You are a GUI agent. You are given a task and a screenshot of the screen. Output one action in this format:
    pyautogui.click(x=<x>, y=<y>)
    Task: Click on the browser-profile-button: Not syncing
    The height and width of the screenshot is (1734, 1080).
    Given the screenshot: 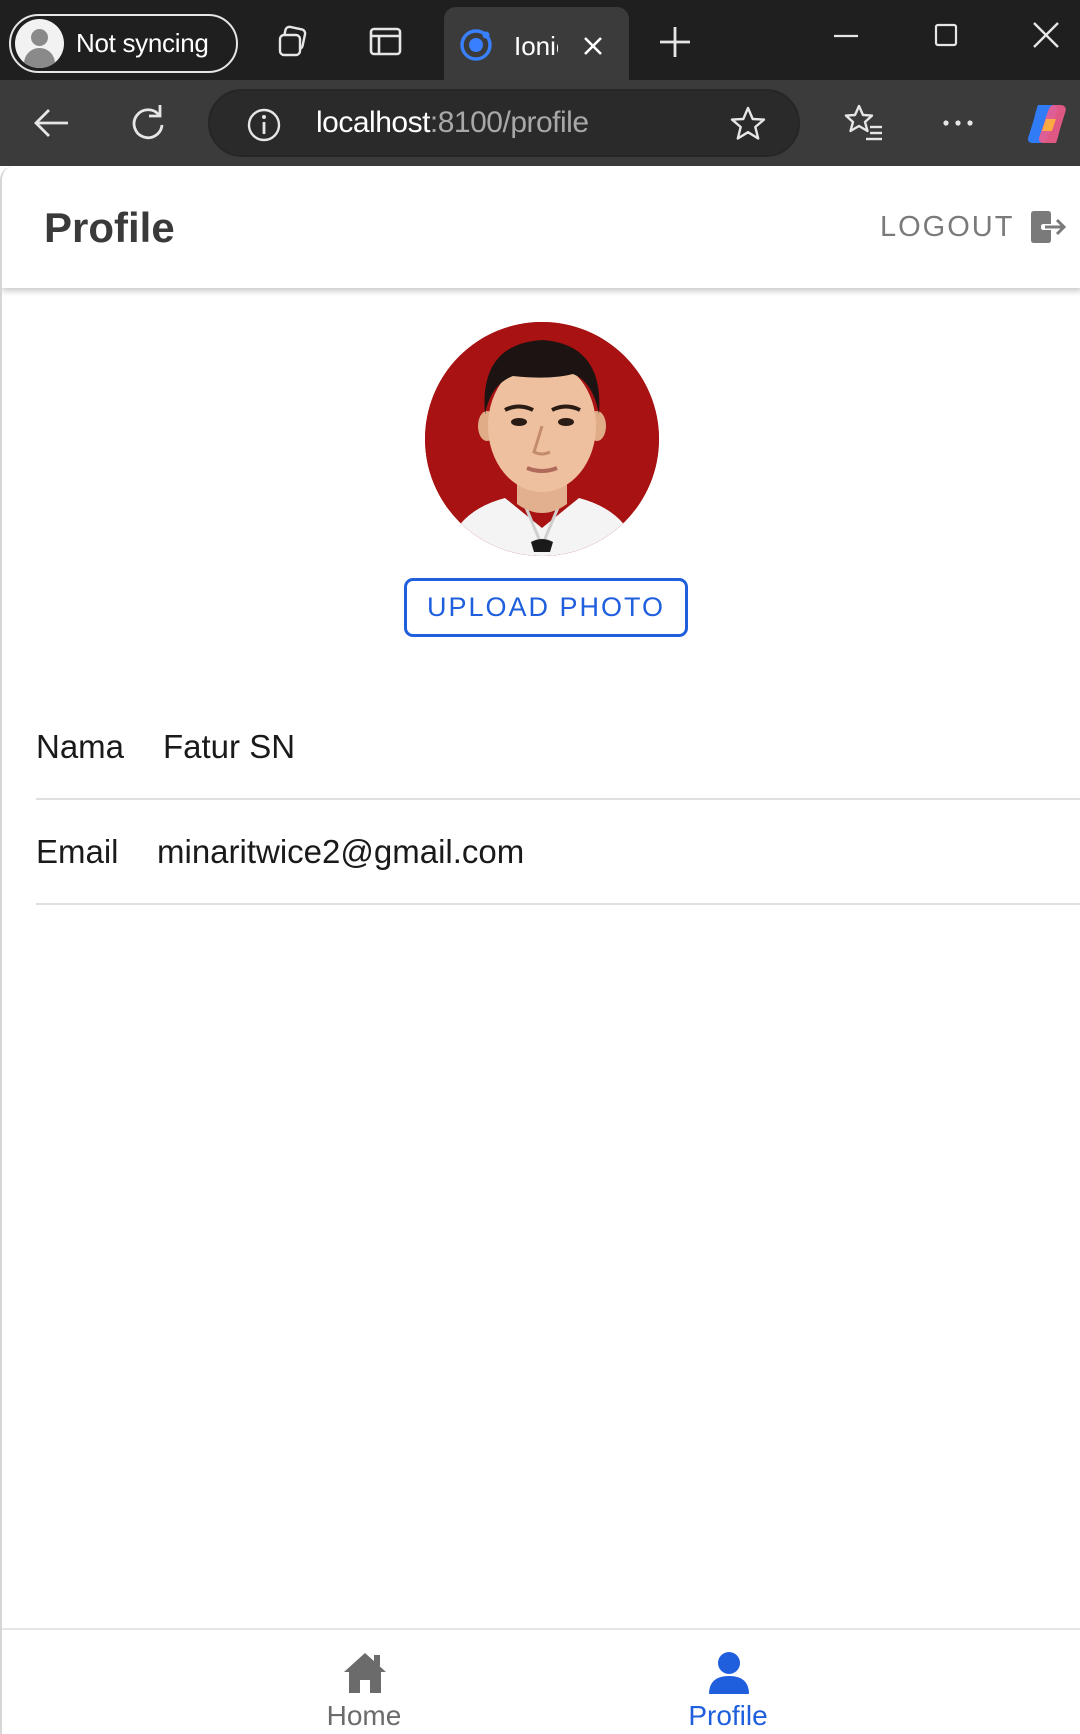 What is the action you would take?
    pyautogui.click(x=123, y=43)
    